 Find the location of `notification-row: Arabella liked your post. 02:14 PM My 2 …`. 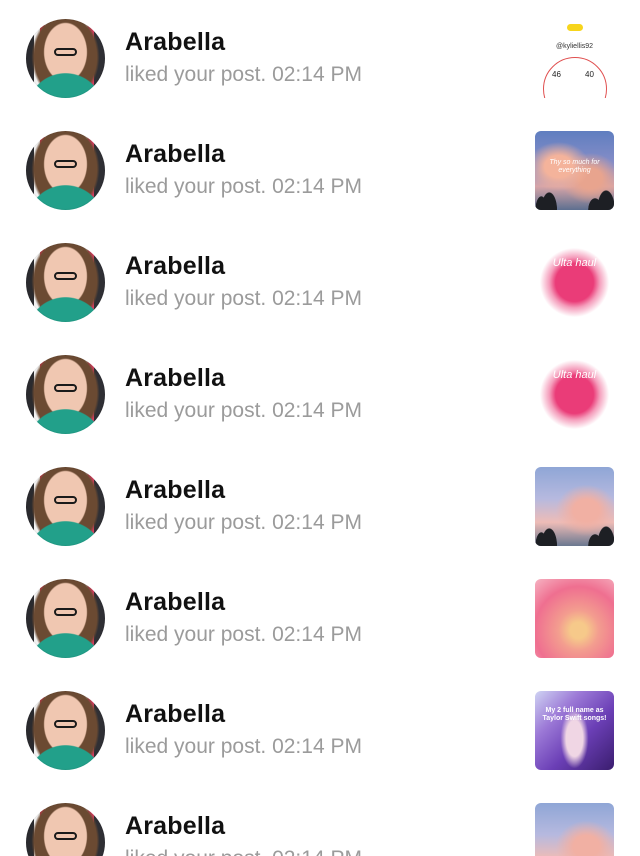

notification-row: Arabella liked your post. 02:14 PM My 2 … is located at coordinates (320, 728).